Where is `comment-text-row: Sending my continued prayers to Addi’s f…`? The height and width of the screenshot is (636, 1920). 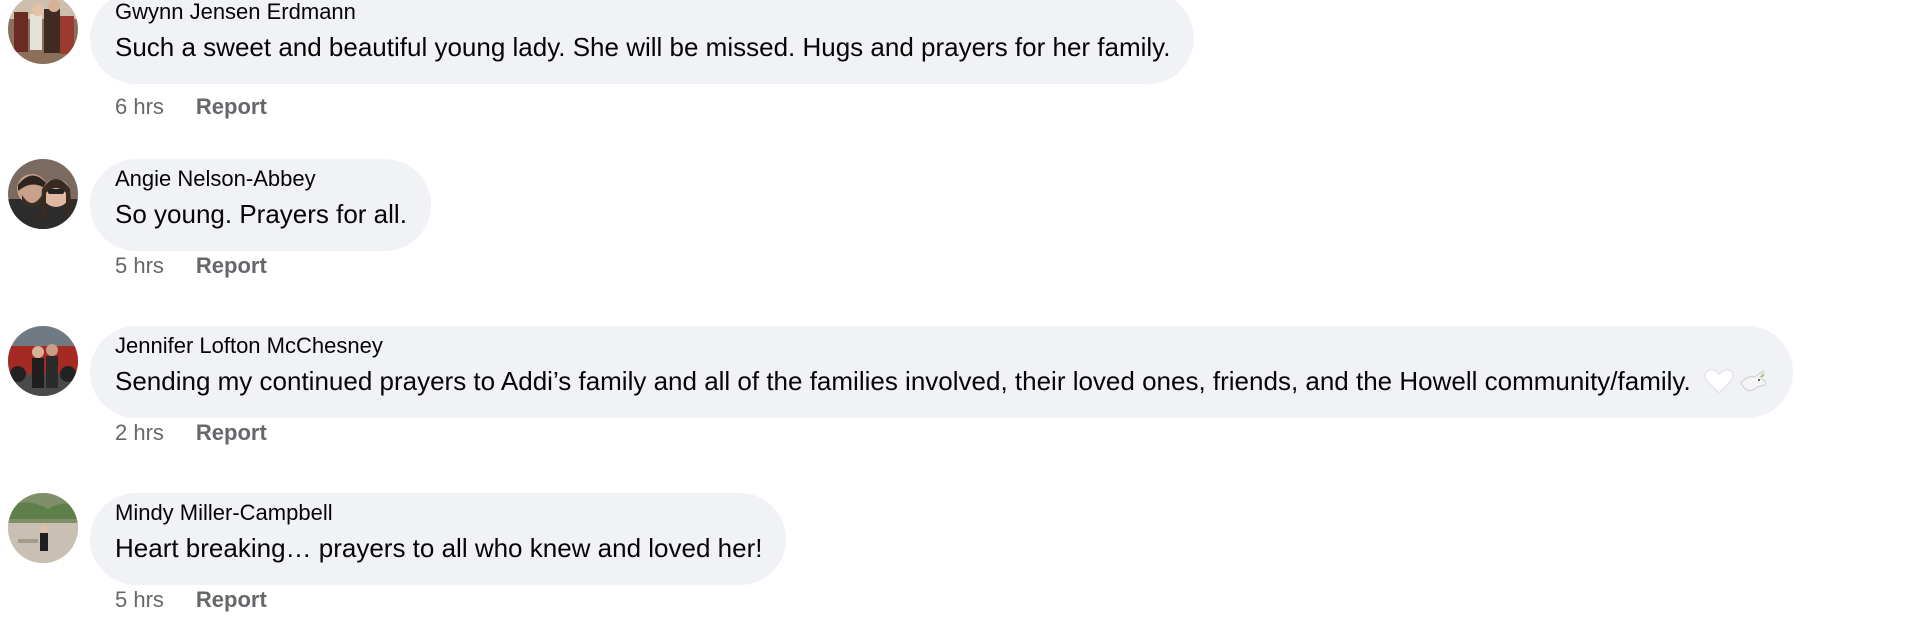
comment-text-row: Sending my continued prayers to Addi’s f… is located at coordinates (942, 381).